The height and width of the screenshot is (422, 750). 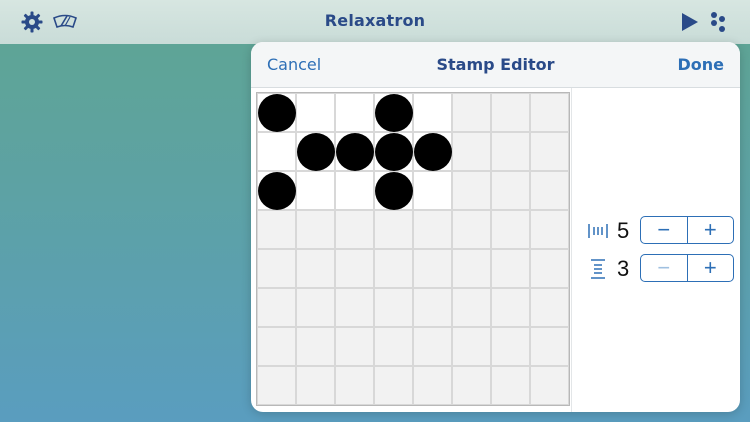 I want to click on width-control: 5 − +, so click(x=662, y=231).